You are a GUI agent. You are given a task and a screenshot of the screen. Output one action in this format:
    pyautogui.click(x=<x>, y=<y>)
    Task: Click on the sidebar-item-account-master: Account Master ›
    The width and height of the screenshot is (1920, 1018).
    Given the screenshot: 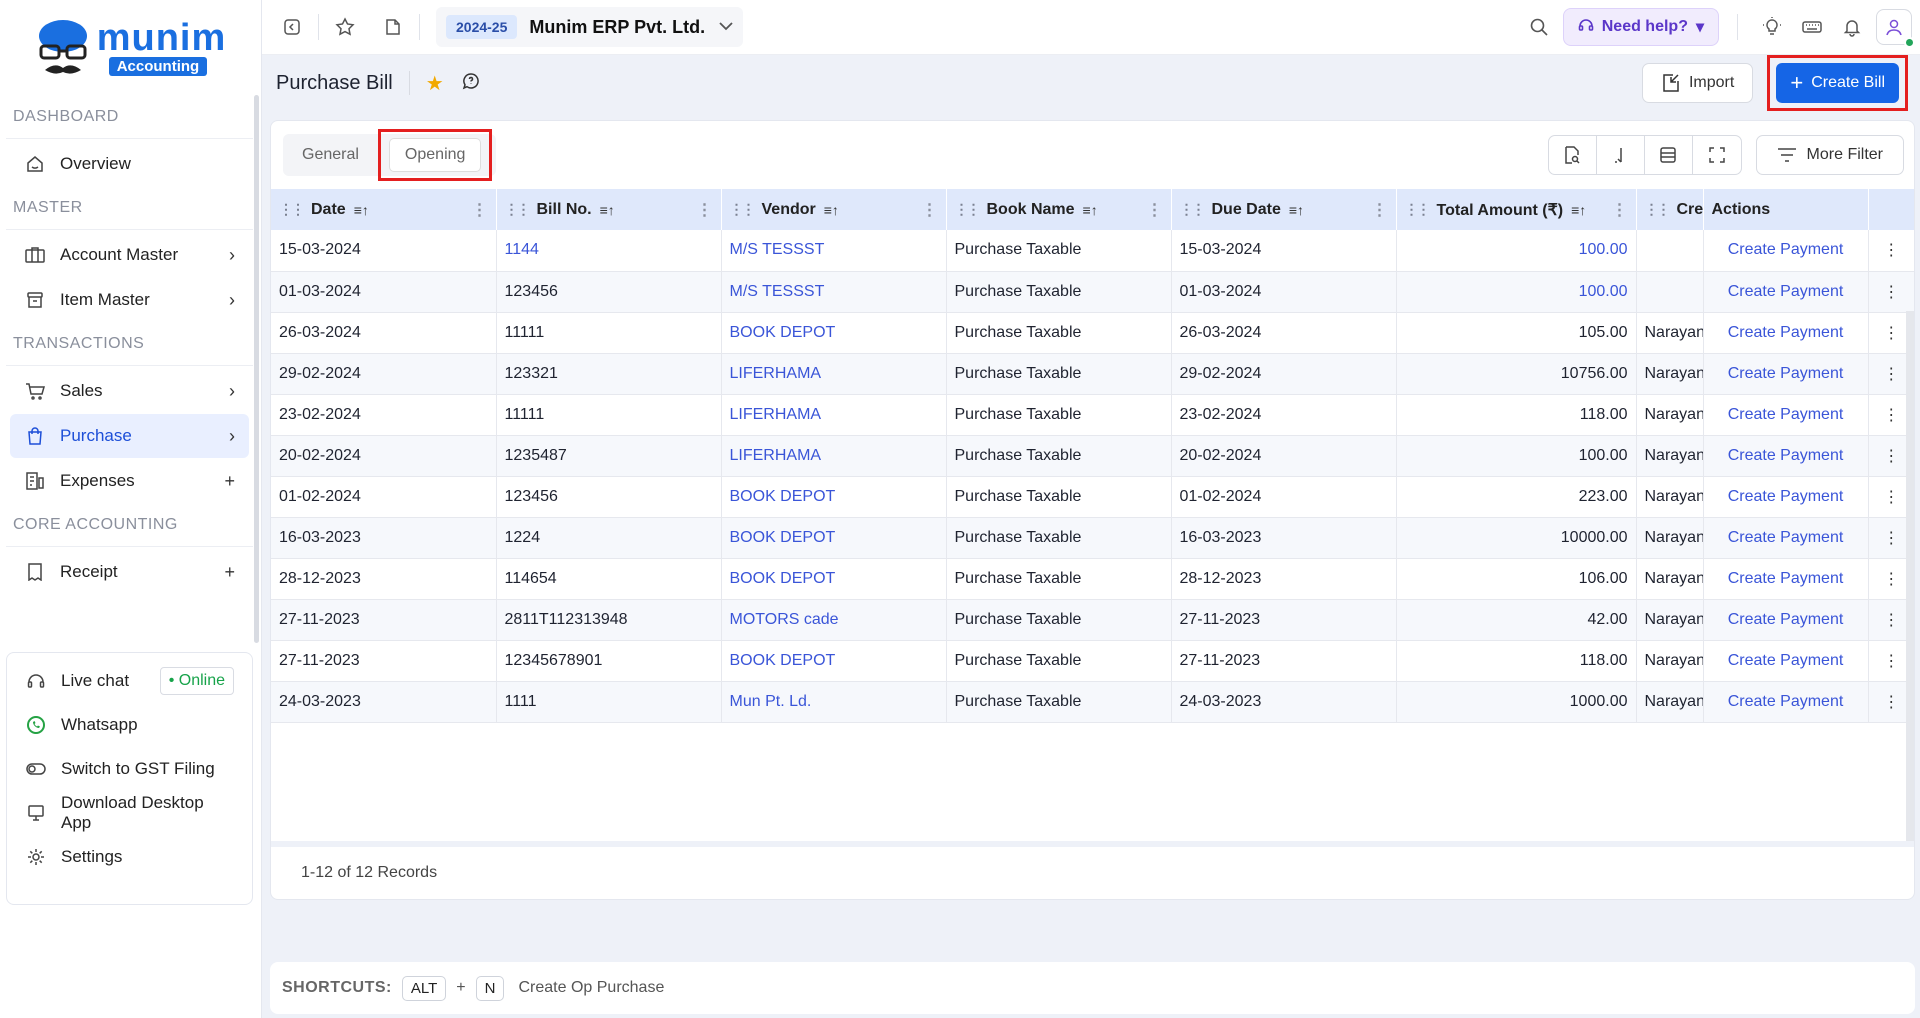 What is the action you would take?
    pyautogui.click(x=129, y=255)
    